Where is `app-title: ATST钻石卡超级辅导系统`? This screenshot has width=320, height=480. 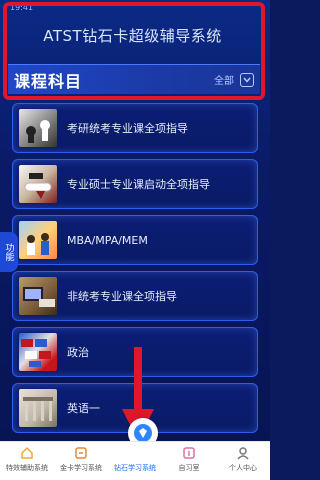 app-title: ATST钻石卡超级辅导系统 is located at coordinates (132, 36).